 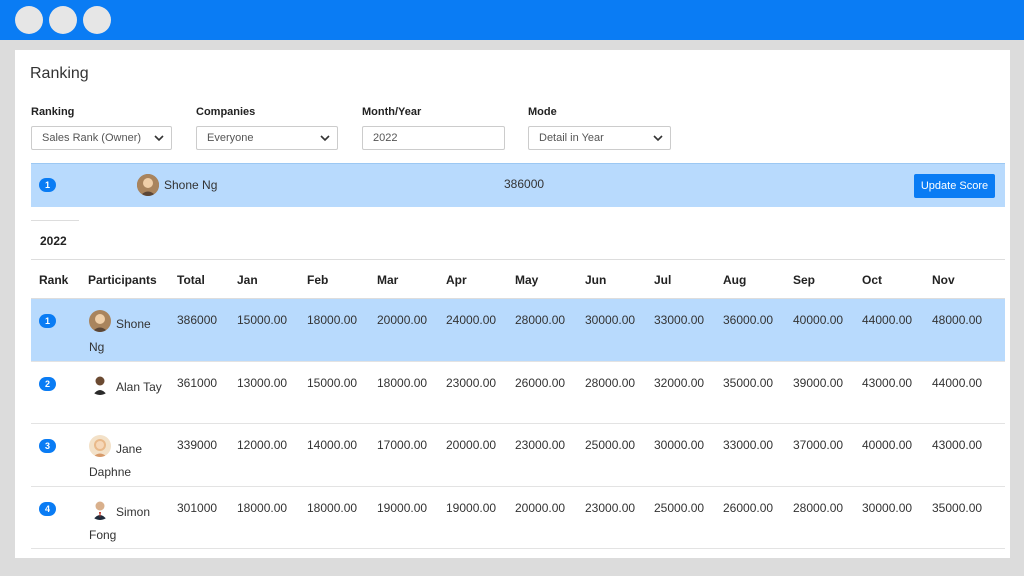 What do you see at coordinates (122, 280) in the screenshot?
I see `column-header-participants: Participants` at bounding box center [122, 280].